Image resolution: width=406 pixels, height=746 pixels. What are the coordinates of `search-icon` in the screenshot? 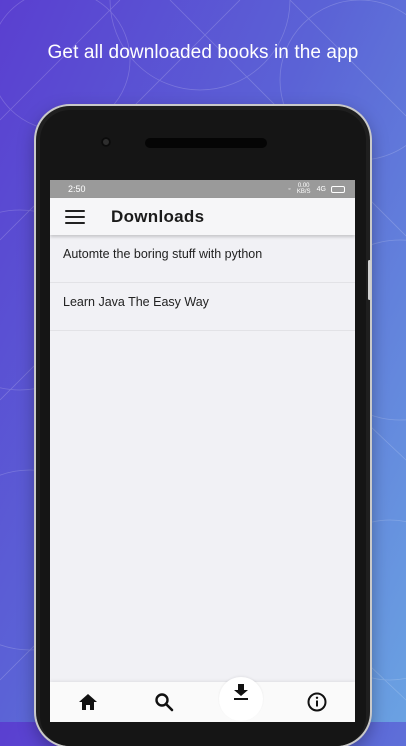 It's located at (164, 702).